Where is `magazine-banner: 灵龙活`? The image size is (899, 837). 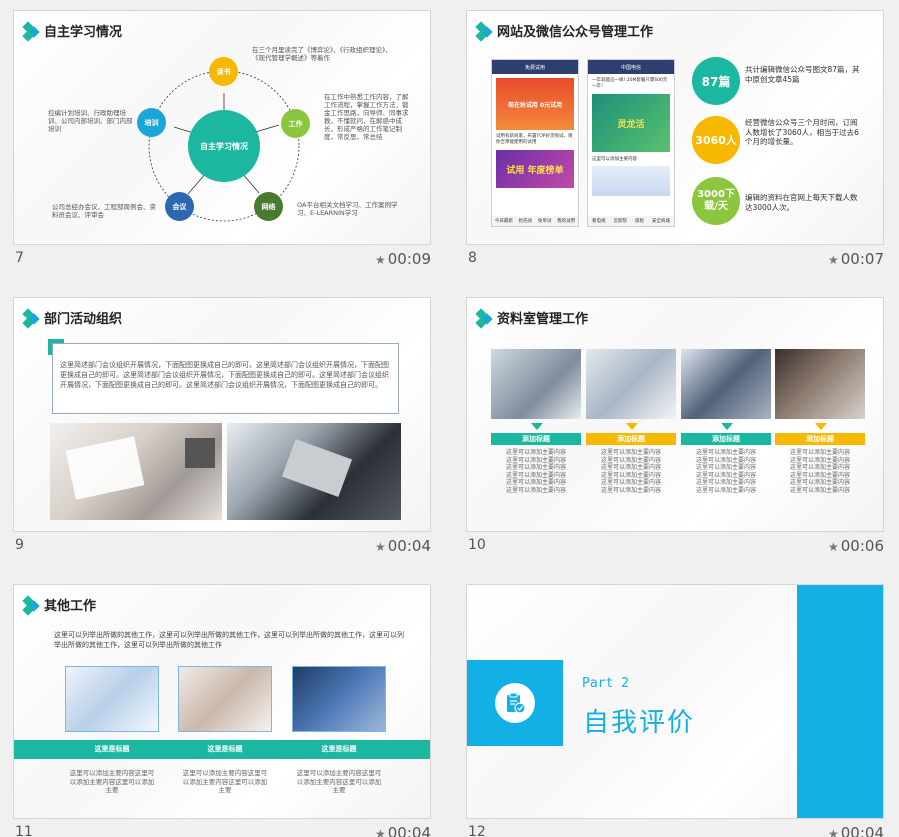 magazine-banner: 灵龙活 is located at coordinates (631, 123).